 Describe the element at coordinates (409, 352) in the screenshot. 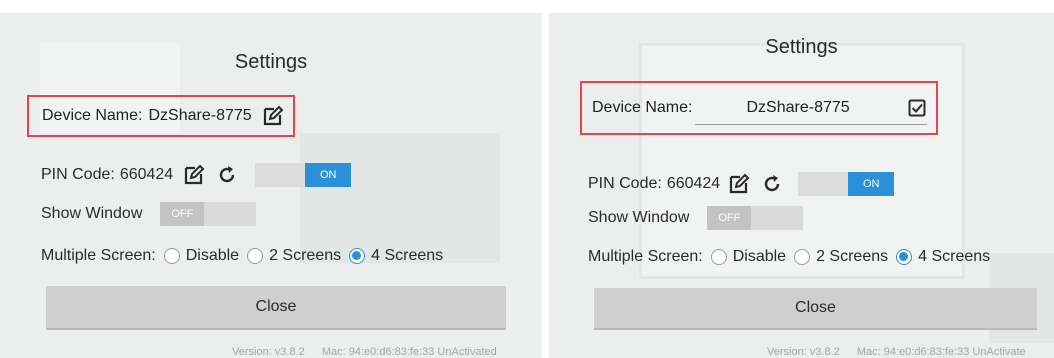

I see `mac-text: Mac: 94:e0:d6:83:fe:33 UnActivated` at that location.